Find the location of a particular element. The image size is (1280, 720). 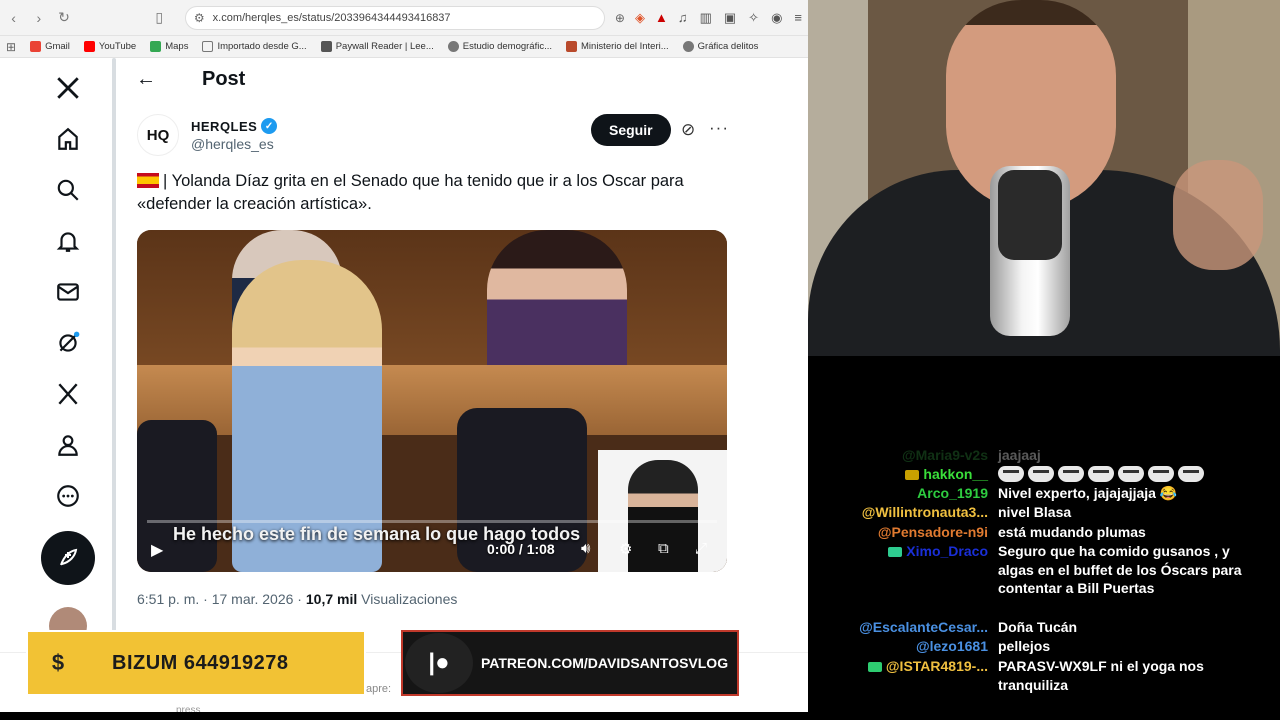

chat-username-text: hakkon__ is located at coordinates (955, 474).